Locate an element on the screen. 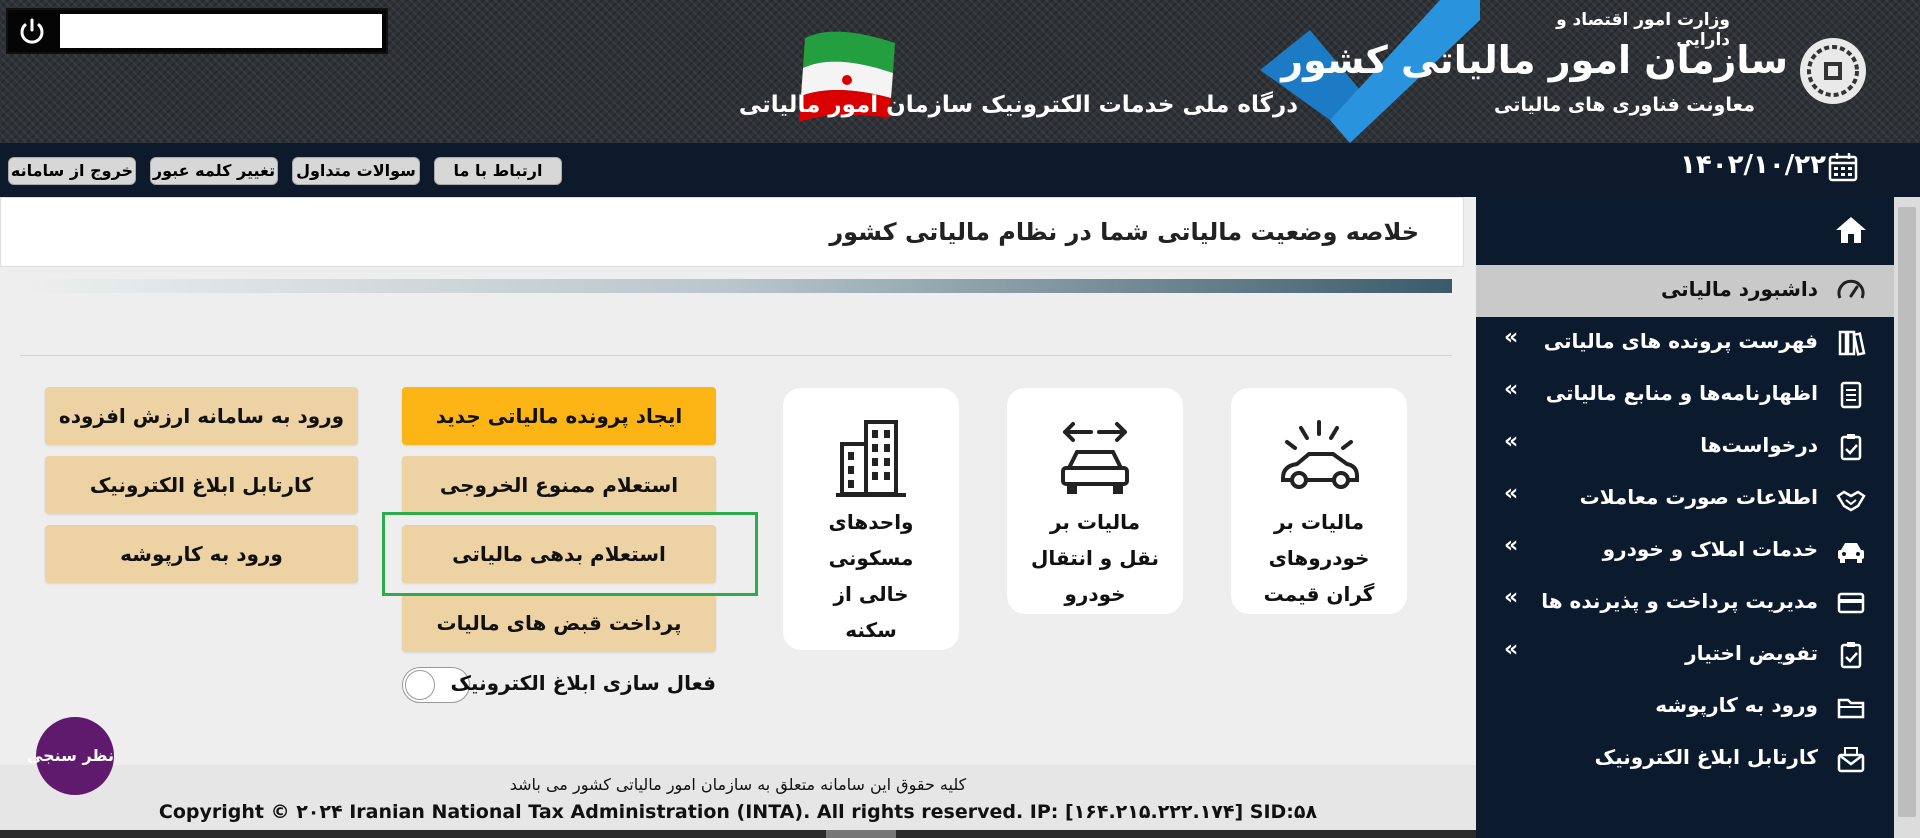 The image size is (1920, 838). sidebar-item-label: کارتابل ابلاغ الکترونیک is located at coordinates (1706, 757).